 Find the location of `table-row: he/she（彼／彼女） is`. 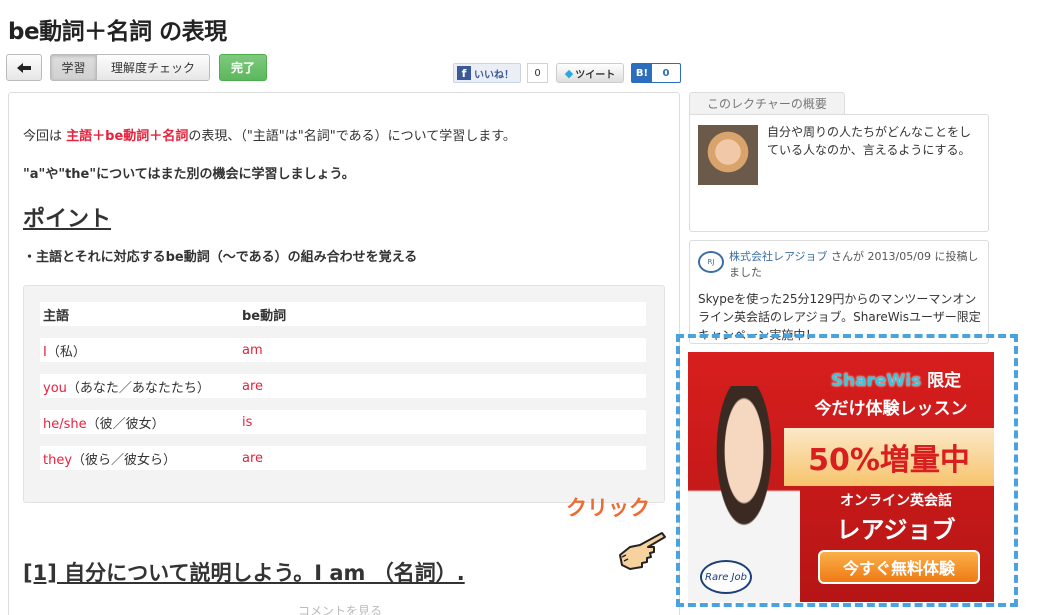

table-row: he/she（彼／彼女） is is located at coordinates (343, 422).